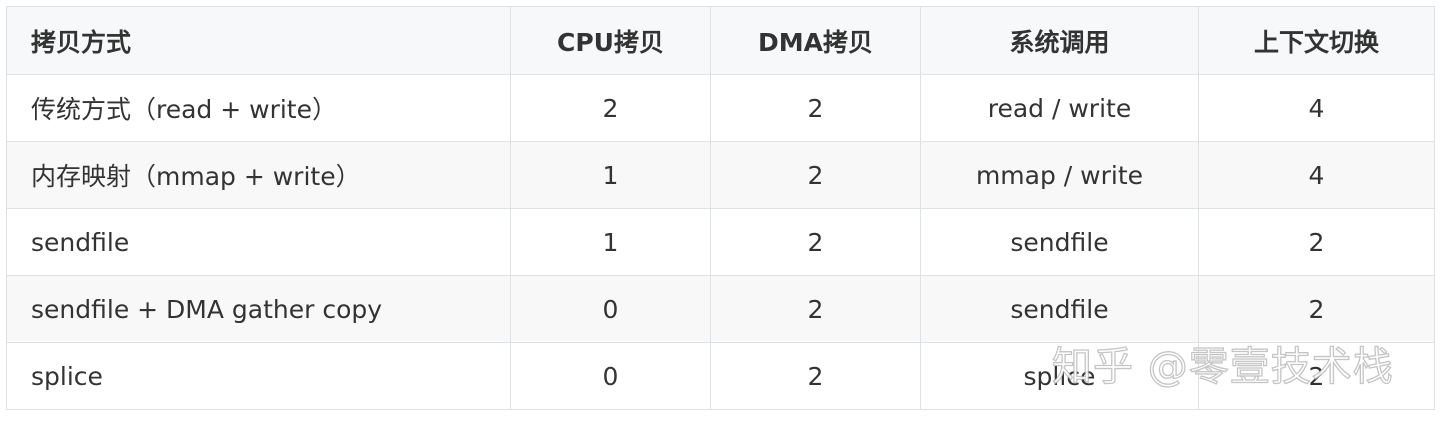 The image size is (1440, 421). What do you see at coordinates (1059, 108) in the screenshot?
I see `cell-system-call: read / write` at bounding box center [1059, 108].